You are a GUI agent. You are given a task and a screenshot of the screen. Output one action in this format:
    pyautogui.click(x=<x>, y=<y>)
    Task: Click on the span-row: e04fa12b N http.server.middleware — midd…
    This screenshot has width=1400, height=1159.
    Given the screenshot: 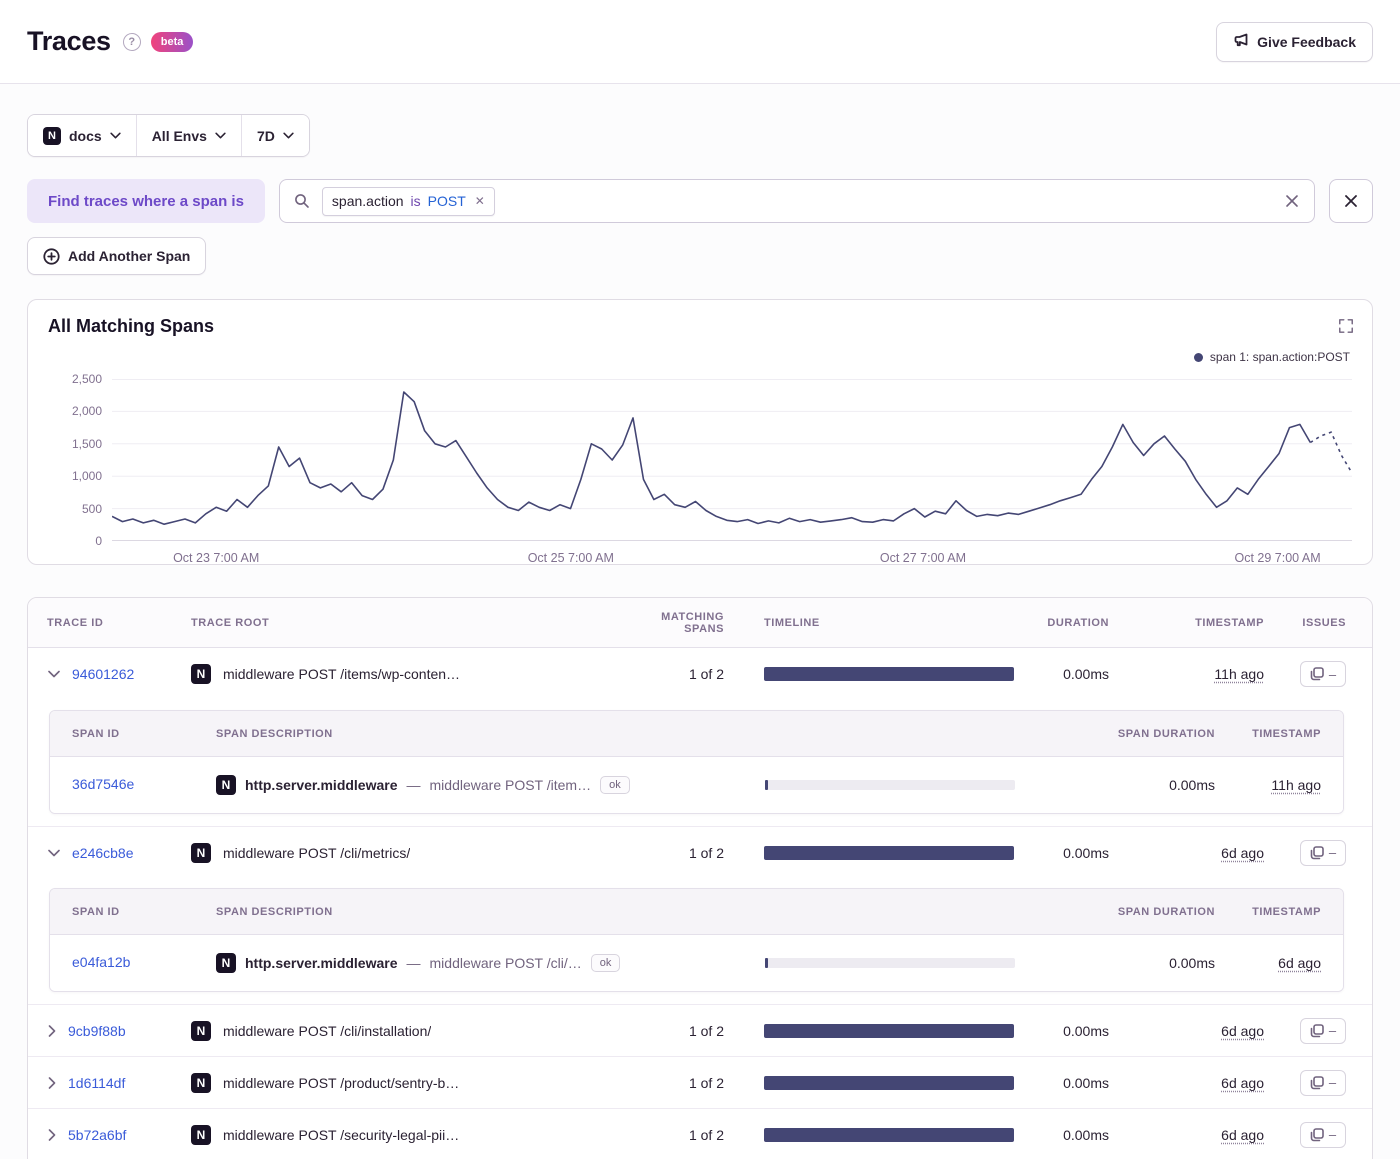 What is the action you would take?
    pyautogui.click(x=696, y=963)
    